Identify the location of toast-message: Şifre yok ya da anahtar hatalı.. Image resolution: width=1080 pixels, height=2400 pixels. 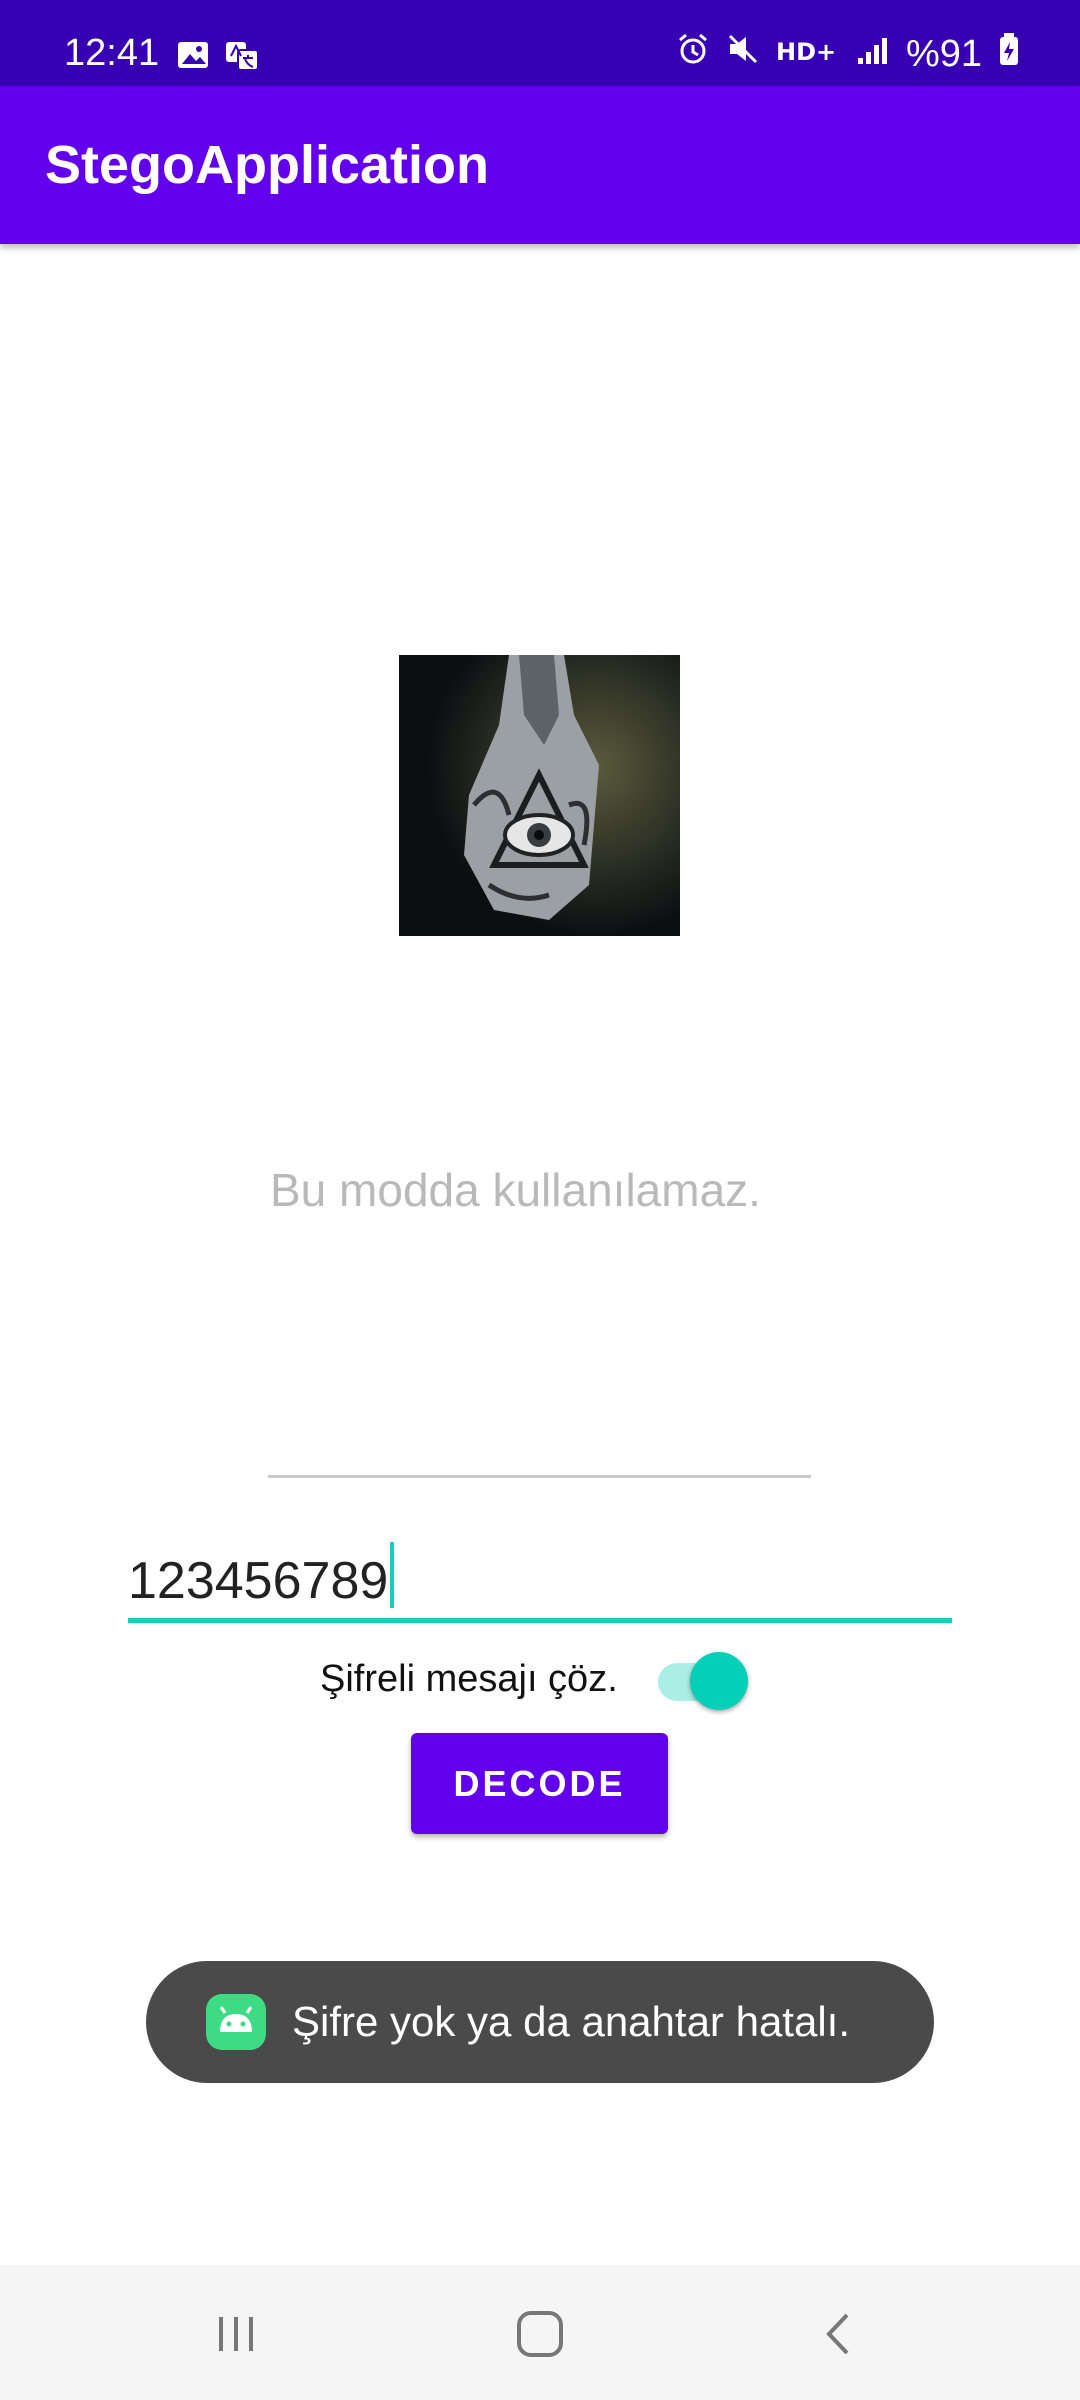
(571, 2021).